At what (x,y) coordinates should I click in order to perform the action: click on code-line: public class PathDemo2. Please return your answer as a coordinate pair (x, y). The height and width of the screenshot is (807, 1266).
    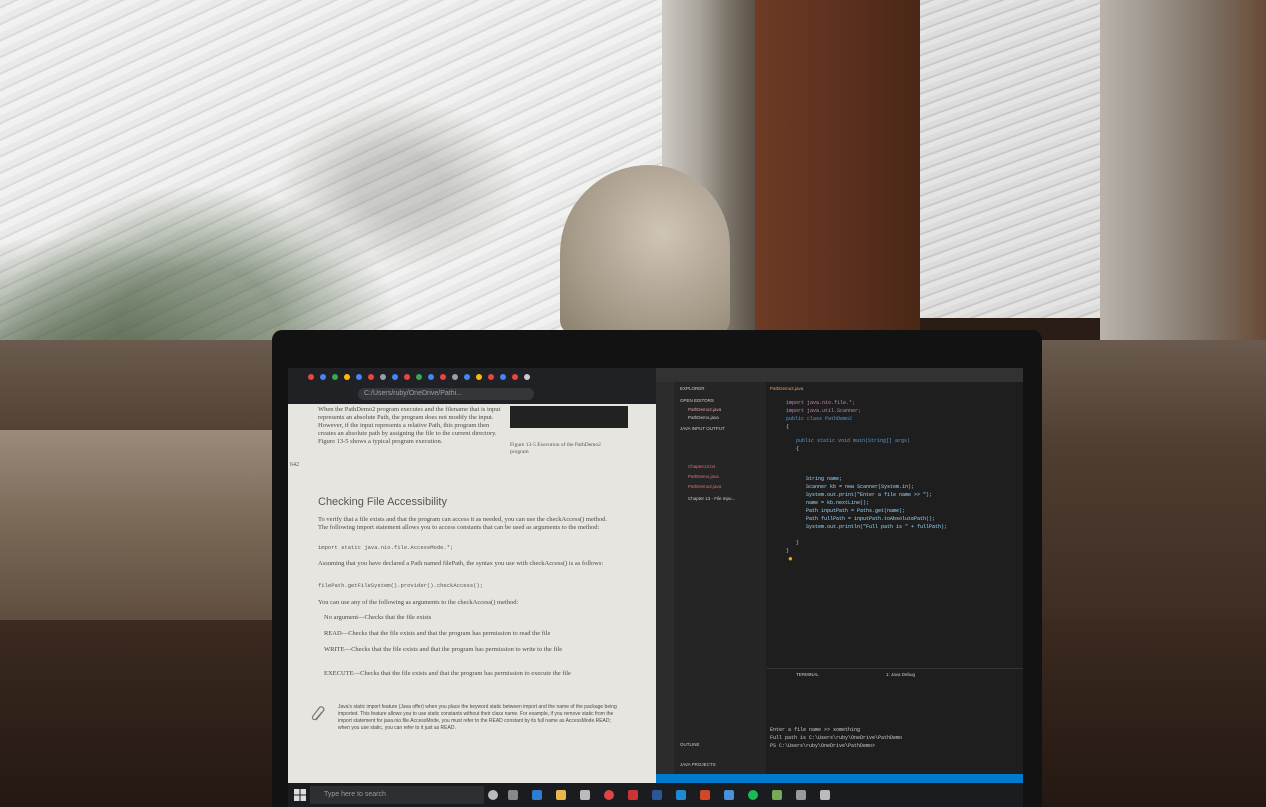
    Looking at the image, I should click on (819, 419).